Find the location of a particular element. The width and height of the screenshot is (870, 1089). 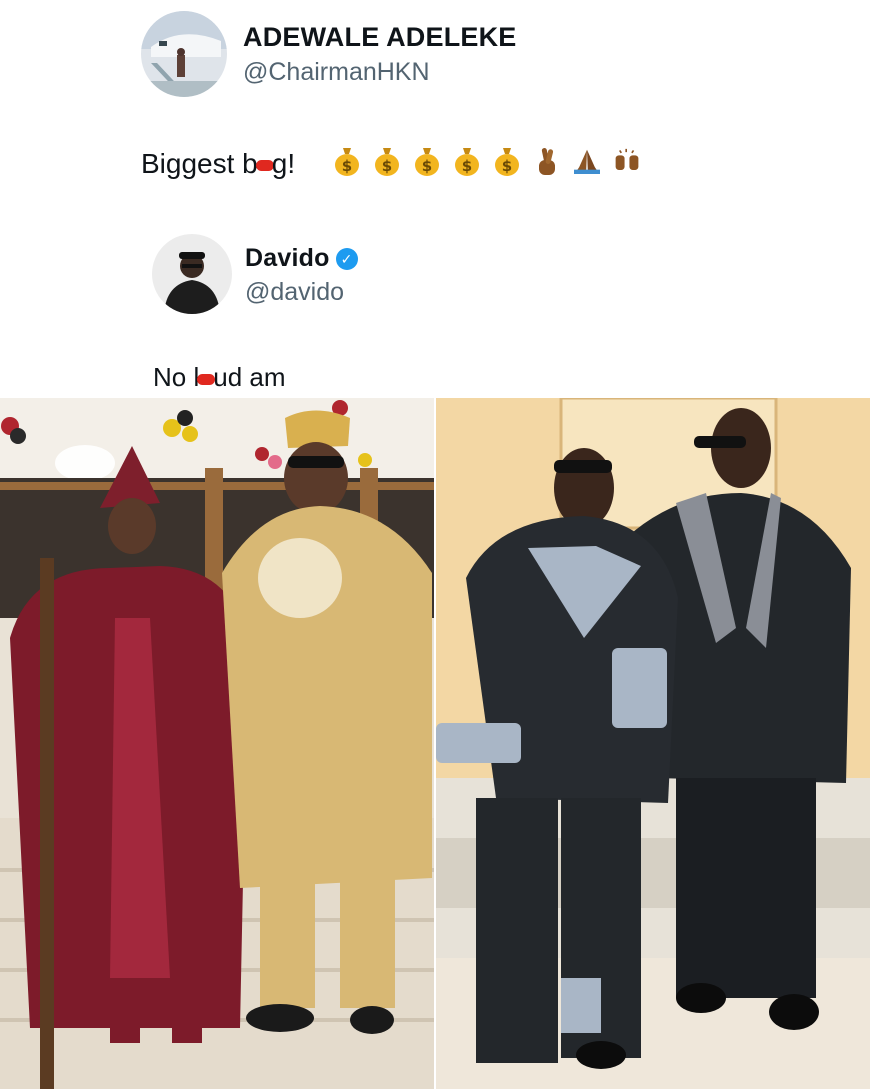

tweet-text: Biggest b g! is located at coordinates (218, 164).